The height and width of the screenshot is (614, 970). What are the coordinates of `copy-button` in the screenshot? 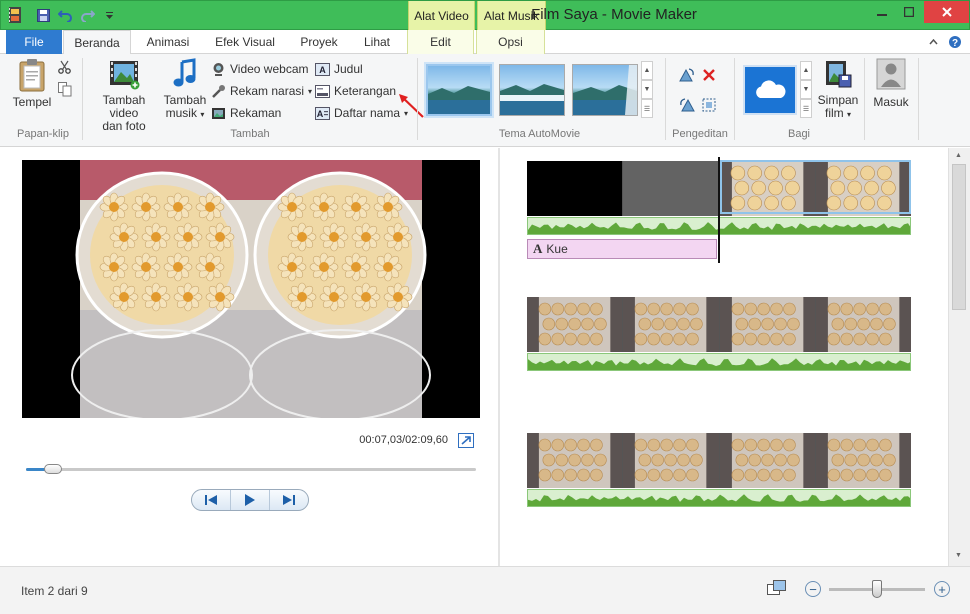 It's located at (65, 91).